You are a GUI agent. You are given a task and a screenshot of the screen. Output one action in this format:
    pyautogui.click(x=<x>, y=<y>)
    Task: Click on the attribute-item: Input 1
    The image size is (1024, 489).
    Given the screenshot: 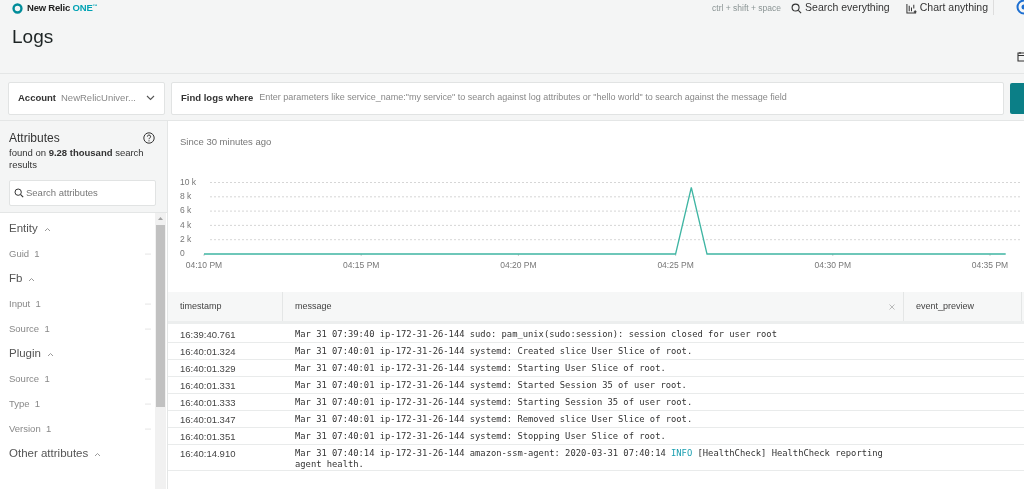 What is the action you would take?
    pyautogui.click(x=25, y=304)
    